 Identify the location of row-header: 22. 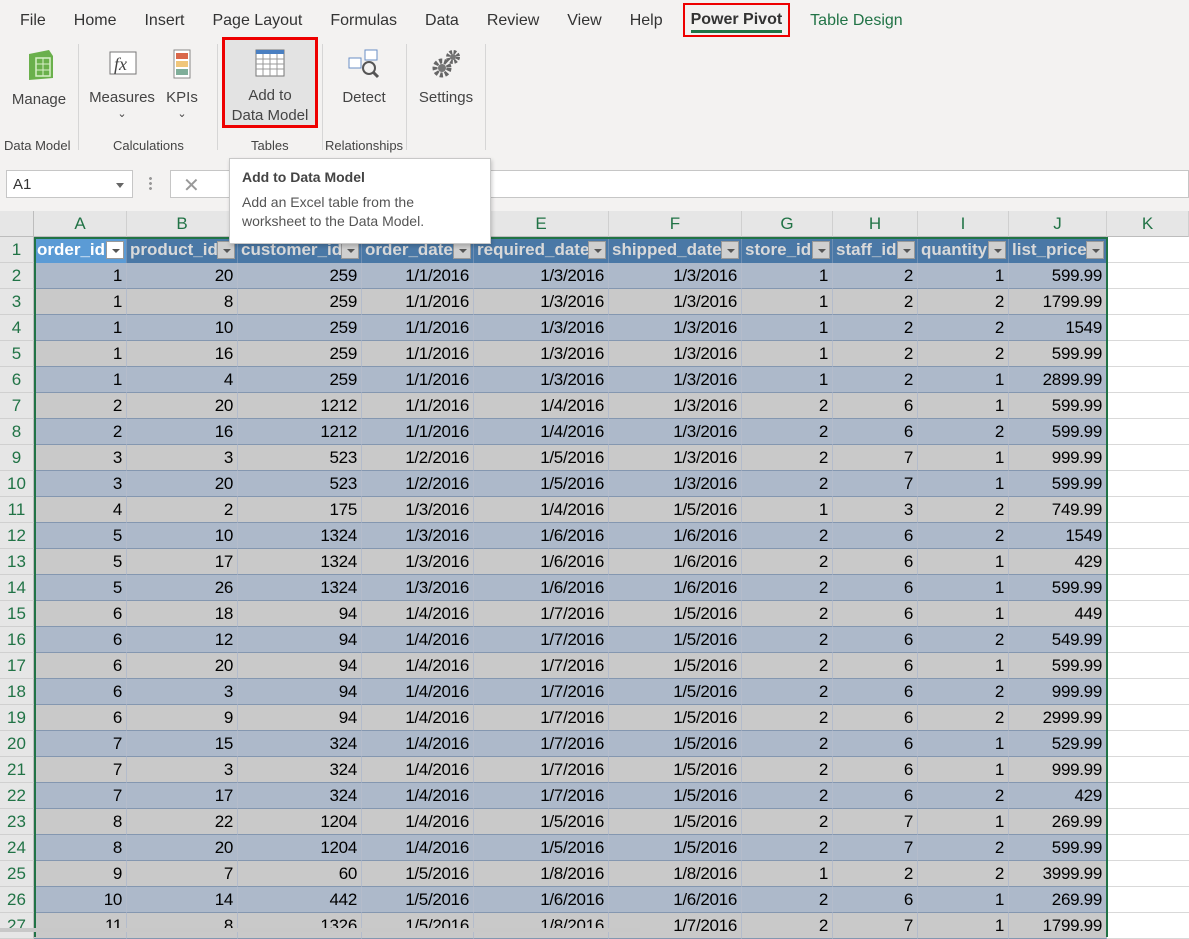
(17, 796).